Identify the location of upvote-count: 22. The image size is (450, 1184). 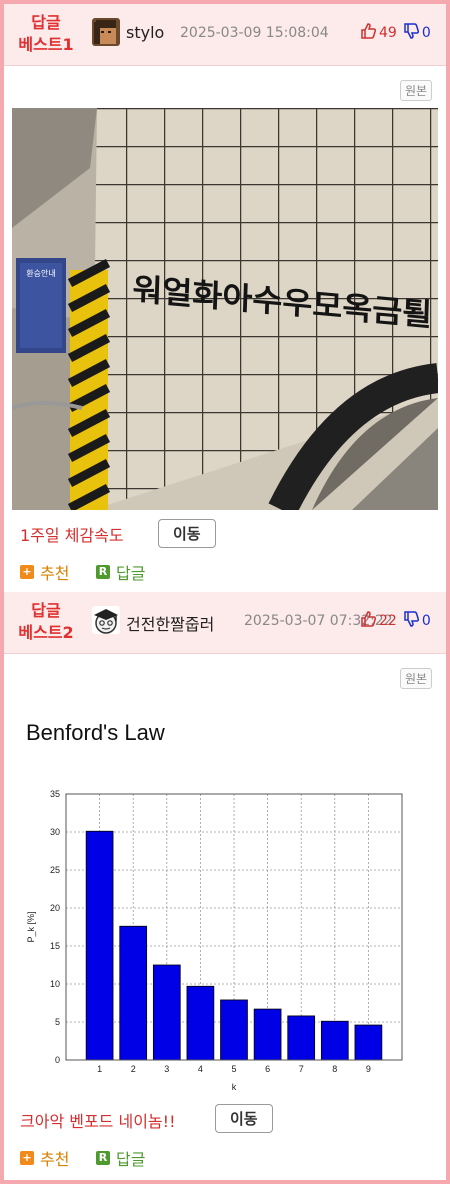
(388, 621).